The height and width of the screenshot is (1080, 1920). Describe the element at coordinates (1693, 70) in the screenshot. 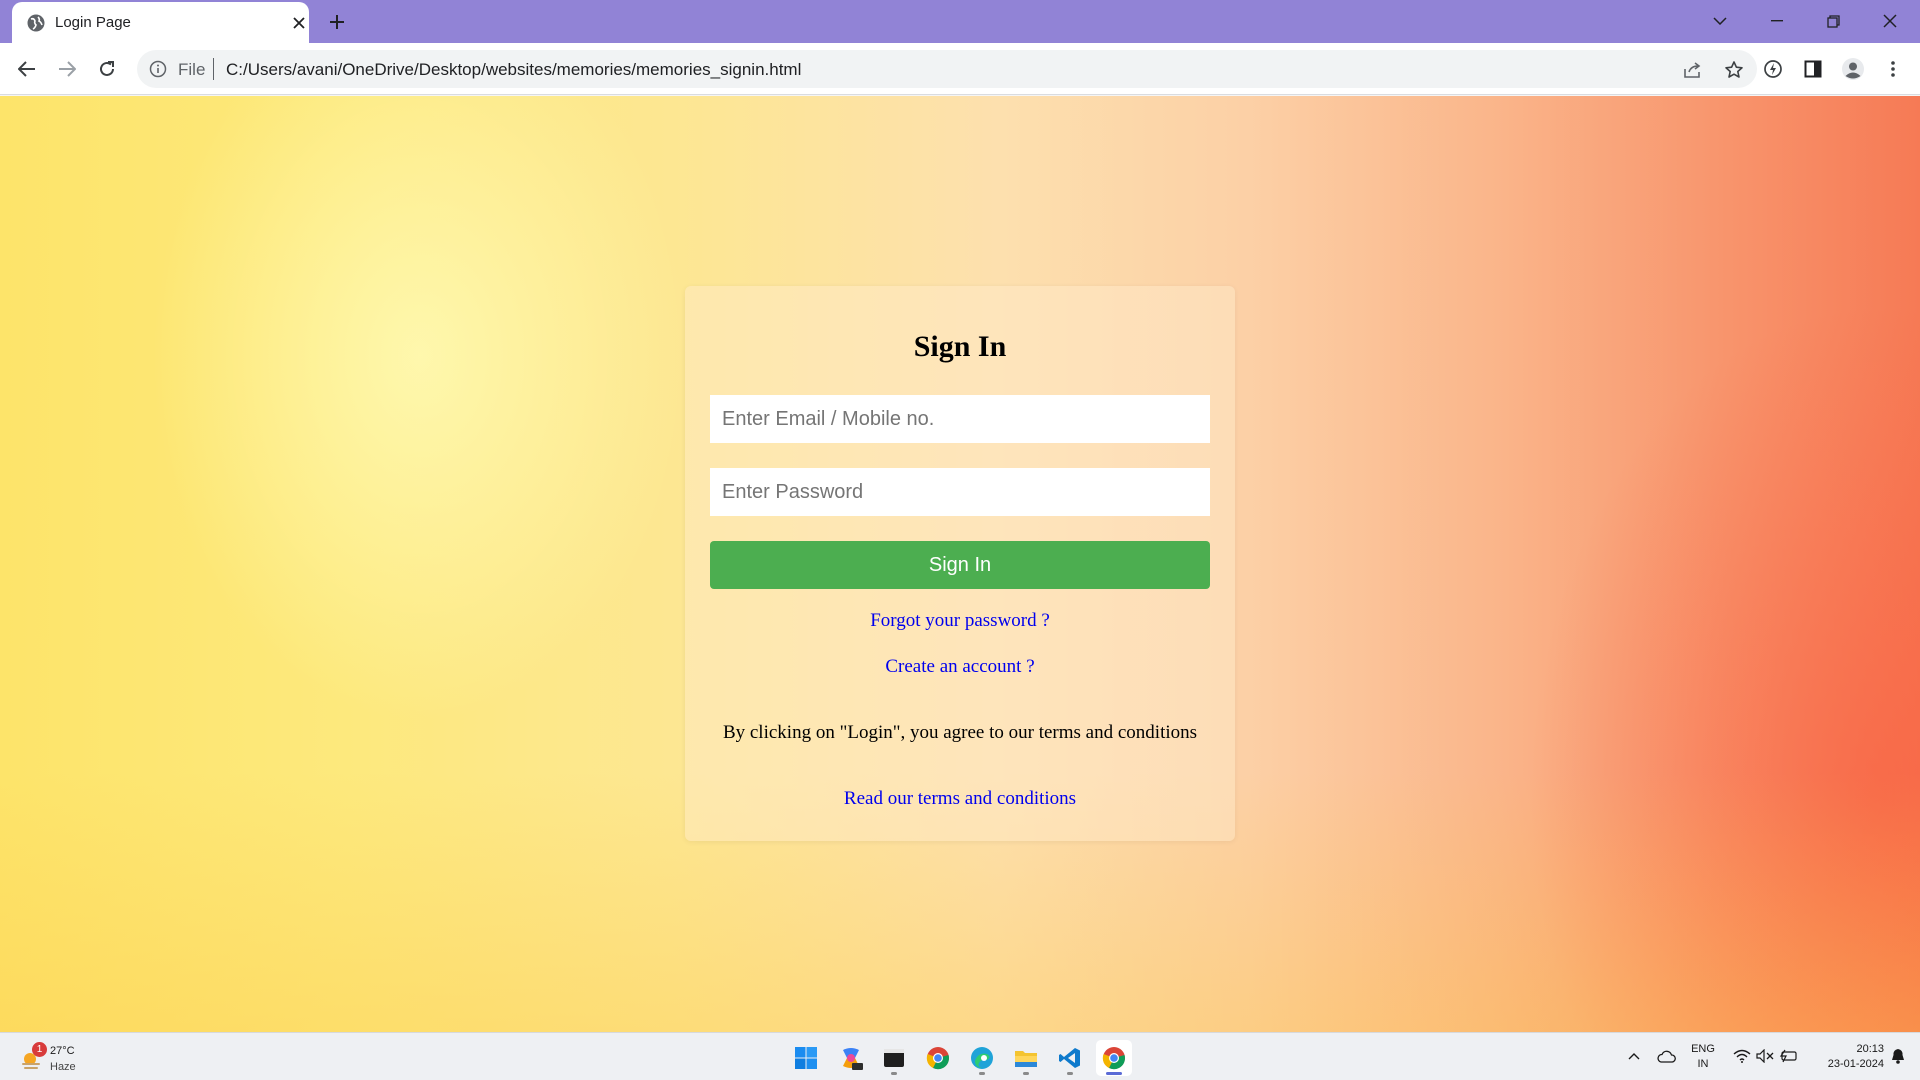

I see `share-icon` at that location.